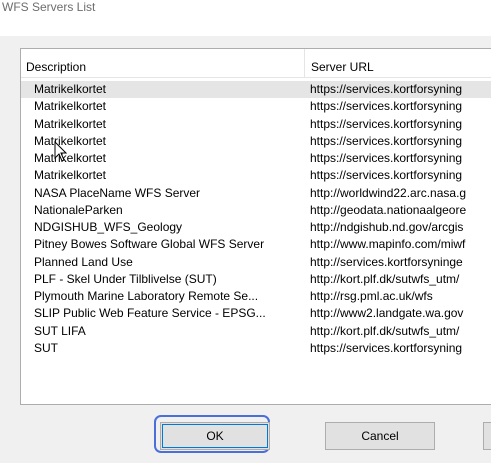 The height and width of the screenshot is (463, 491). I want to click on ok-button-focus, so click(215, 436).